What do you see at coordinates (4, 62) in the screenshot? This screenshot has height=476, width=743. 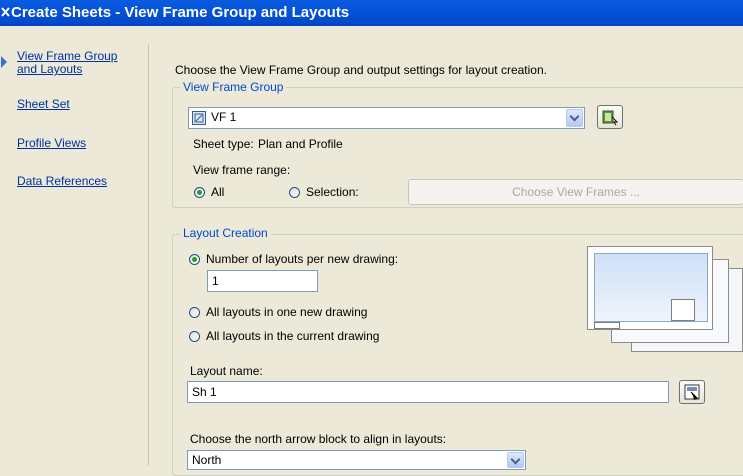 I see `current-step-arrow-icon` at bounding box center [4, 62].